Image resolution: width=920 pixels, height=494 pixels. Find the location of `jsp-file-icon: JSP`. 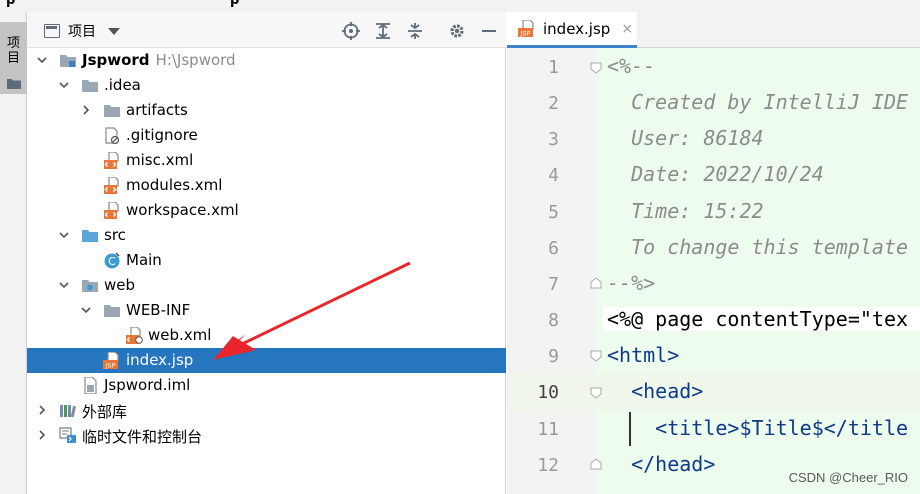

jsp-file-icon: JSP is located at coordinates (111, 361).